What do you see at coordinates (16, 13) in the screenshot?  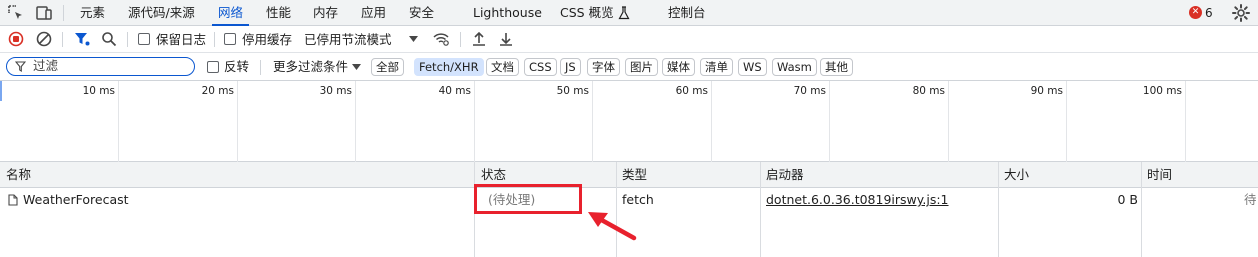 I see `inspect-element-icon` at bounding box center [16, 13].